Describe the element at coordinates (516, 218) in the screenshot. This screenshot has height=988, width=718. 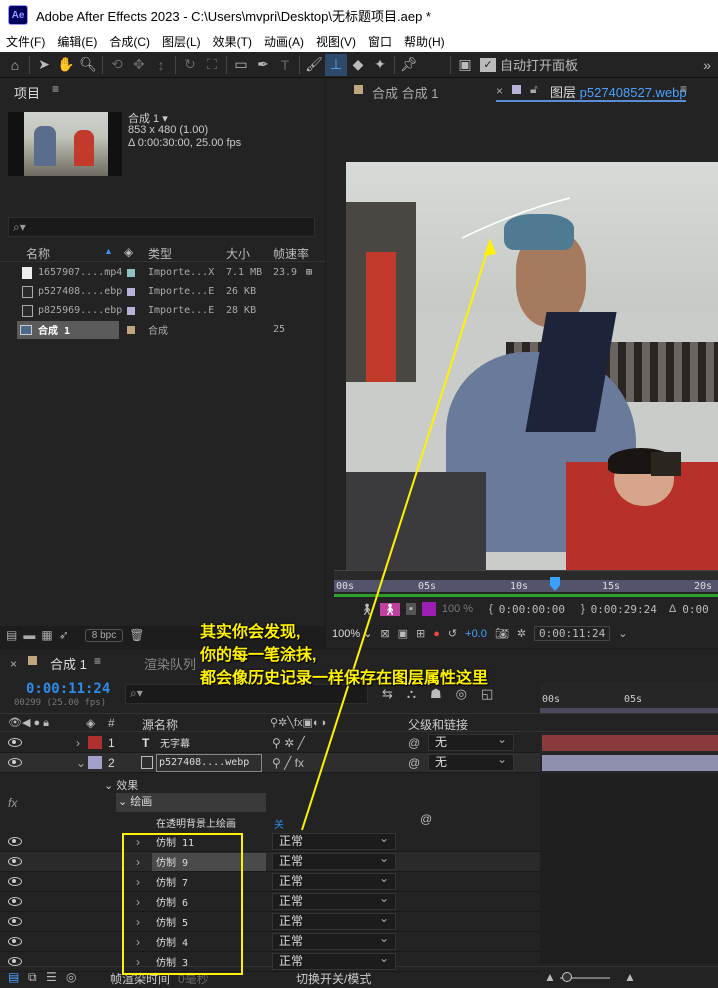
I see `brush-stroke-path` at that location.